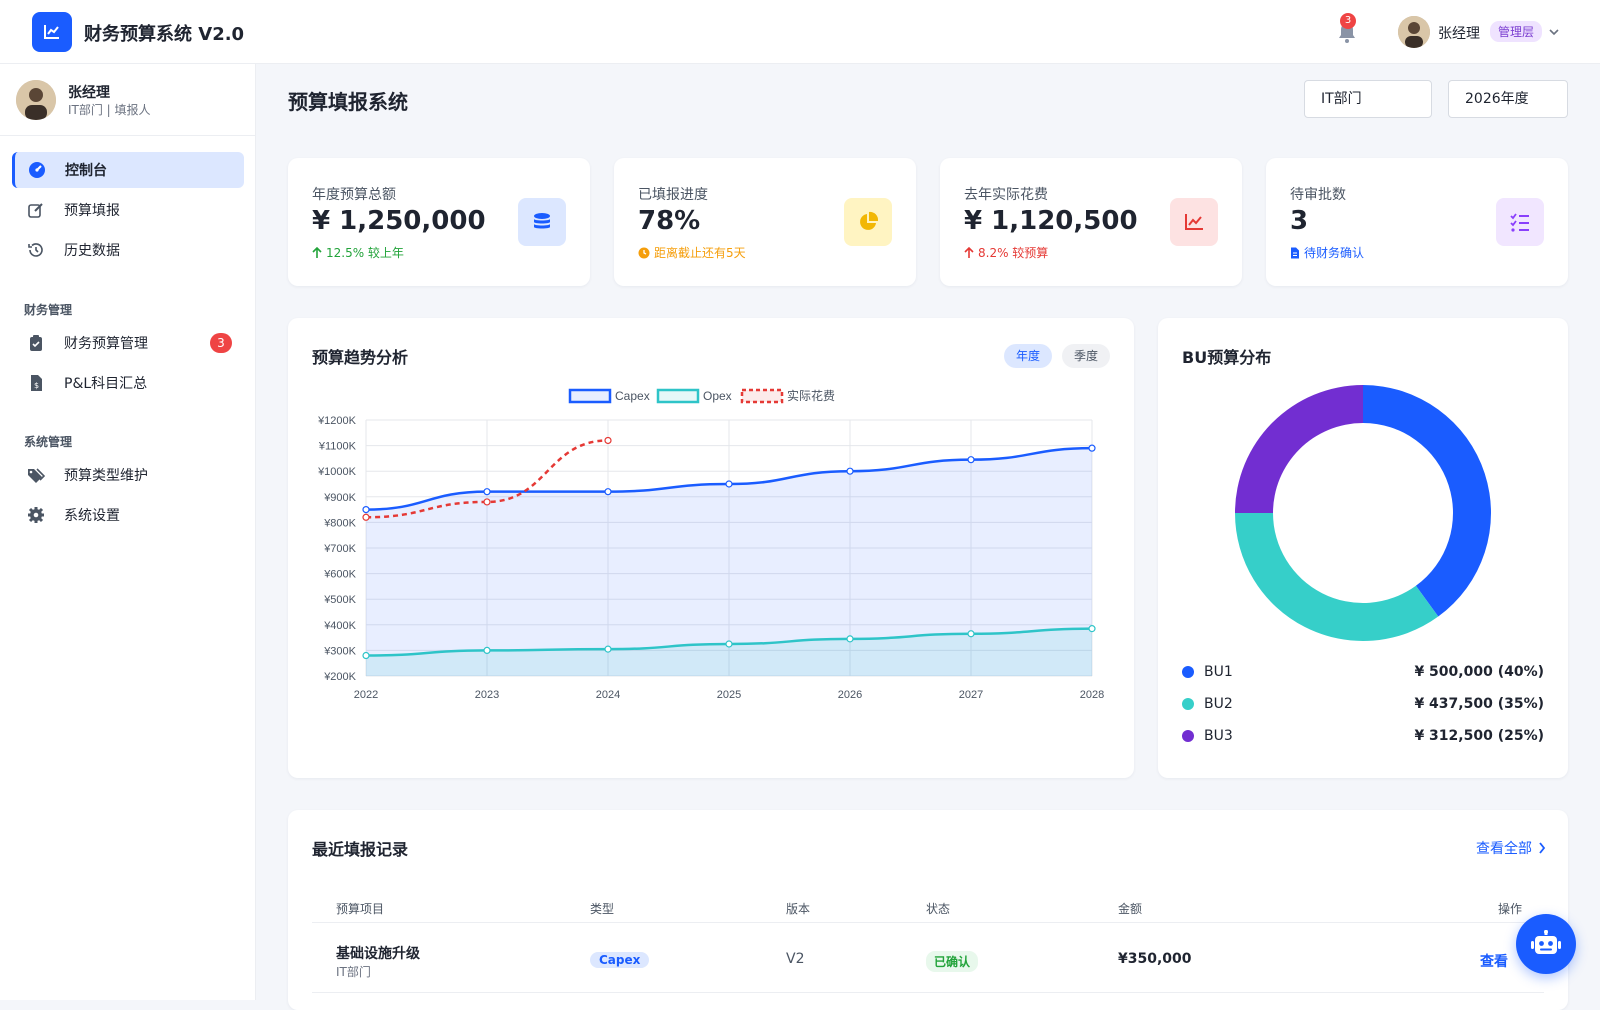 The width and height of the screenshot is (1600, 1010). What do you see at coordinates (620, 960) in the screenshot?
I see `type-badge: Capex` at bounding box center [620, 960].